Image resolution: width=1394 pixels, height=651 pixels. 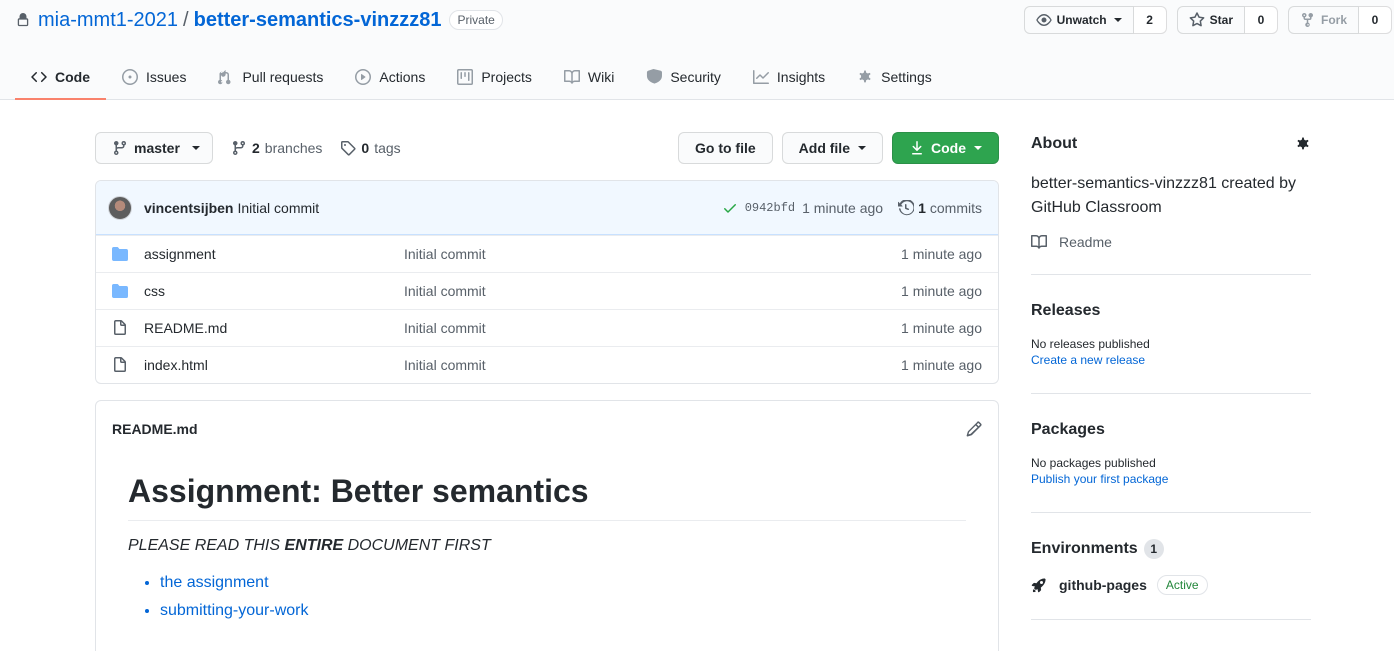 What do you see at coordinates (547, 364) in the screenshot?
I see `file-row: index.html Initial commit 1 minute ago` at bounding box center [547, 364].